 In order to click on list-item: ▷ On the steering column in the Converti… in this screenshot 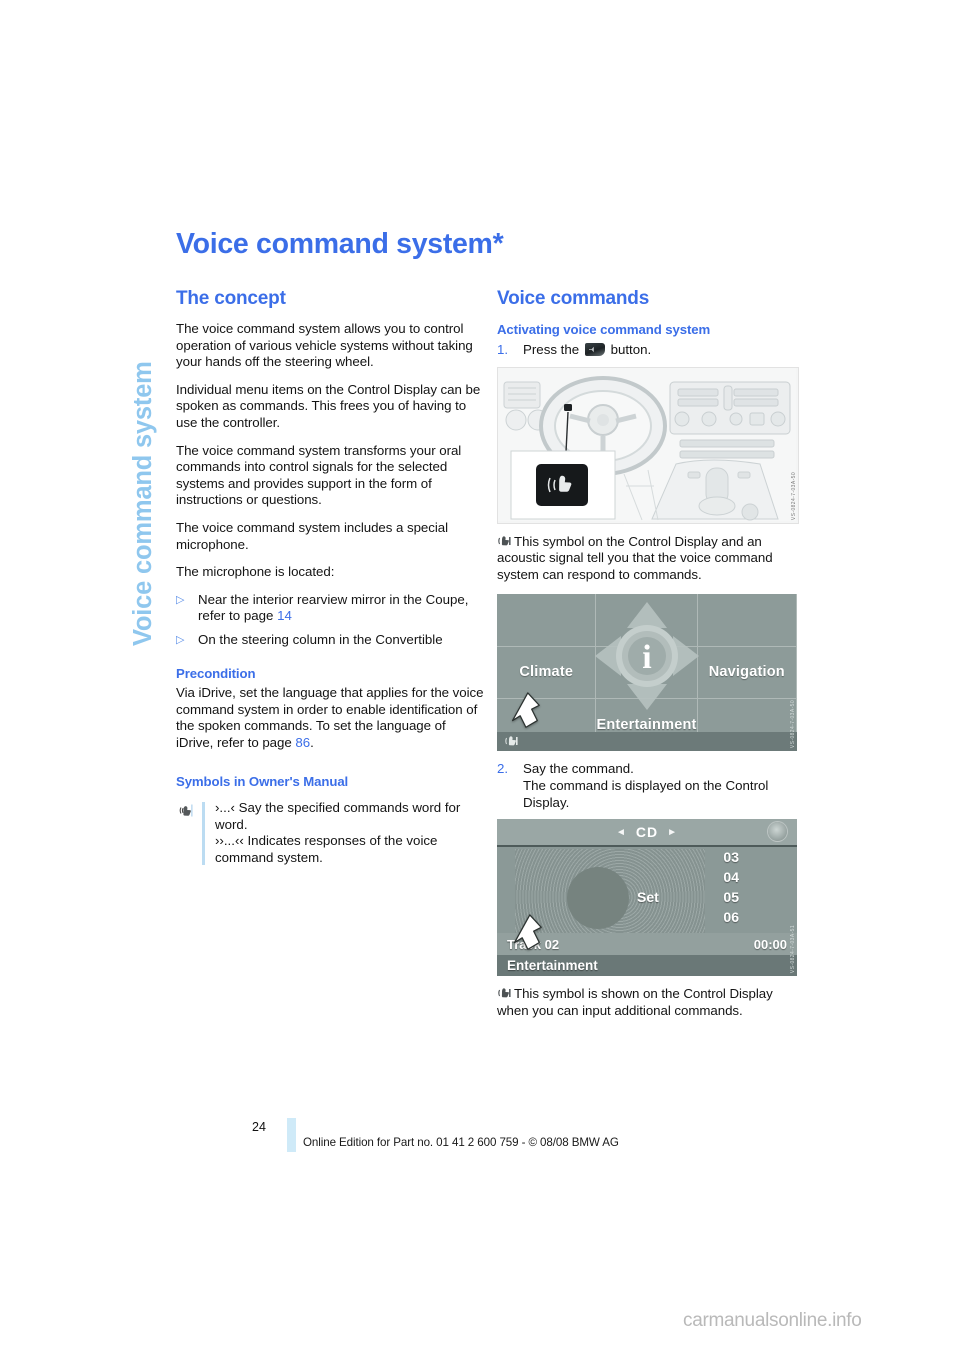, I will do `click(331, 640)`.